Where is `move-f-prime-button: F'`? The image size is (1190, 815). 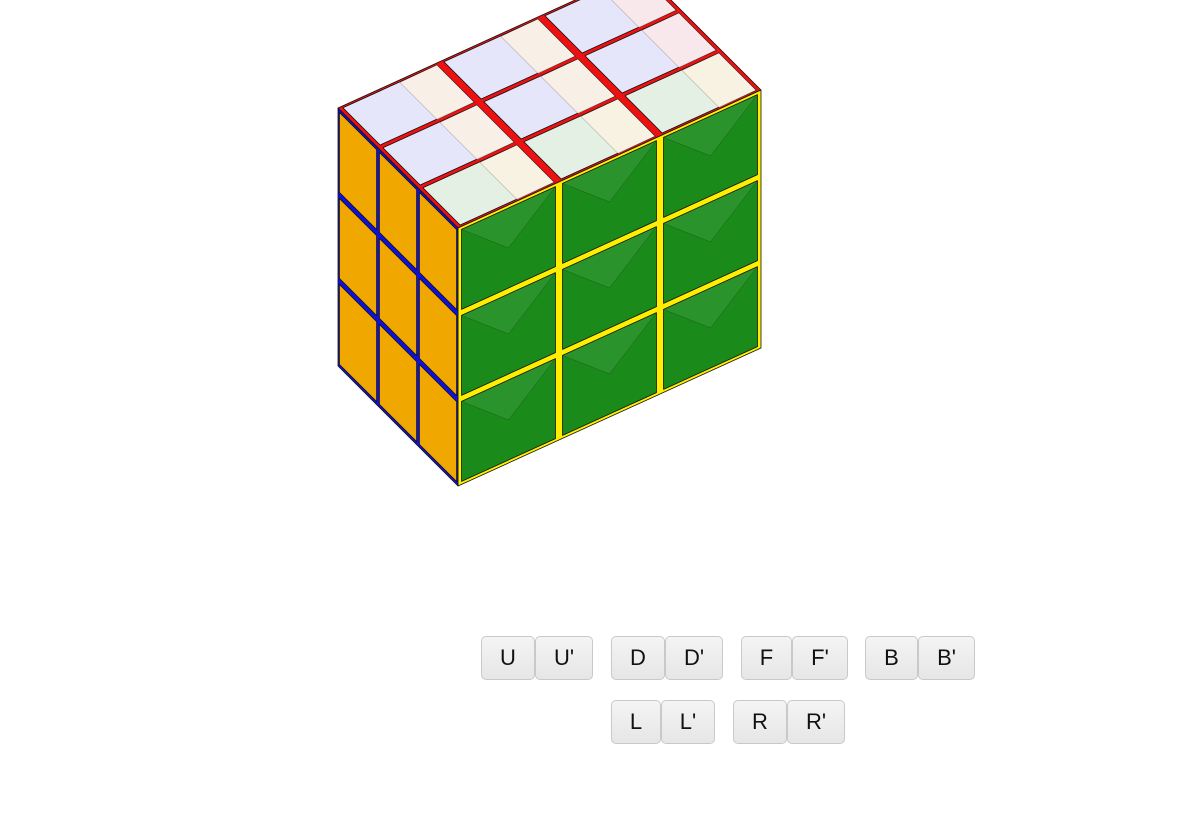
move-f-prime-button: F' is located at coordinates (820, 658).